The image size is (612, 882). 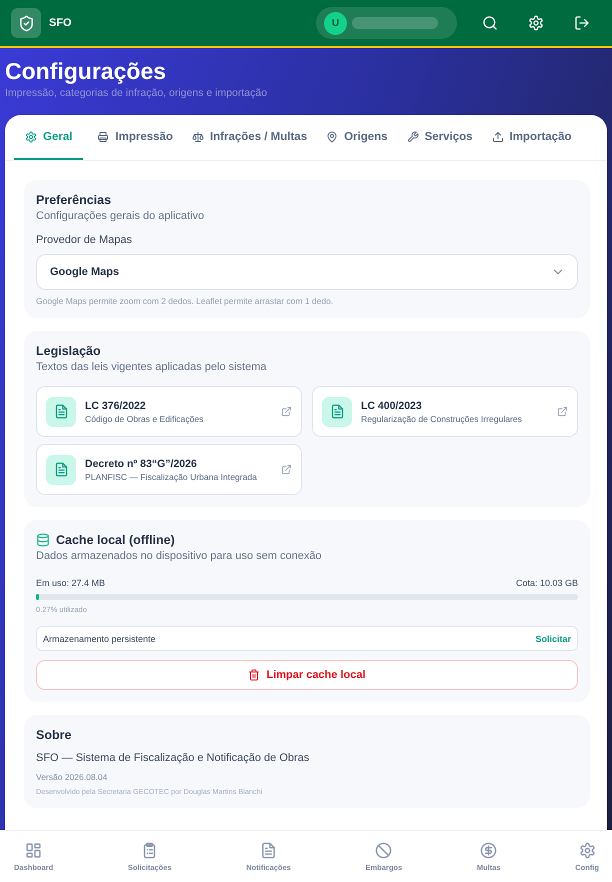 I want to click on system-name: SFO — Sistema de Fiscalização e Notificação de Obras, so click(x=173, y=758).